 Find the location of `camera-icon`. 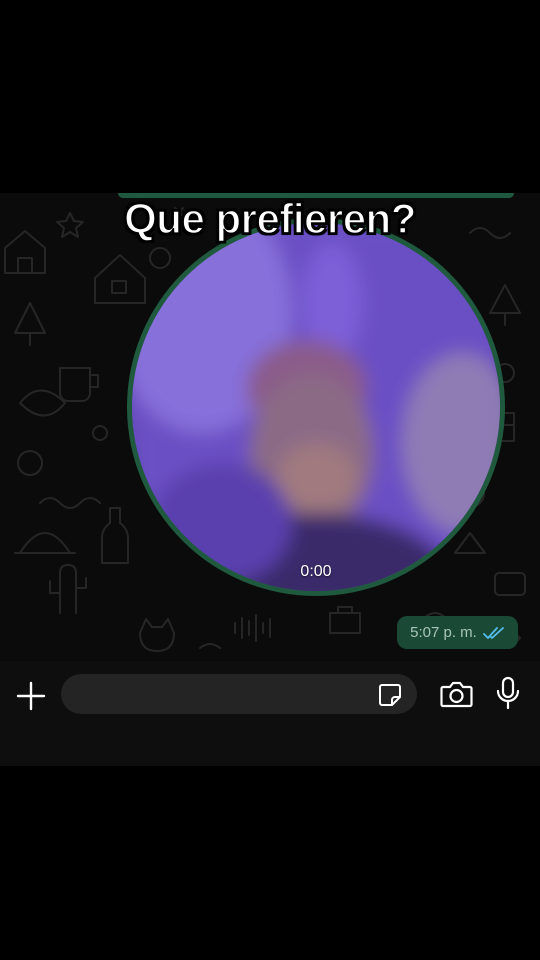

camera-icon is located at coordinates (456, 694).